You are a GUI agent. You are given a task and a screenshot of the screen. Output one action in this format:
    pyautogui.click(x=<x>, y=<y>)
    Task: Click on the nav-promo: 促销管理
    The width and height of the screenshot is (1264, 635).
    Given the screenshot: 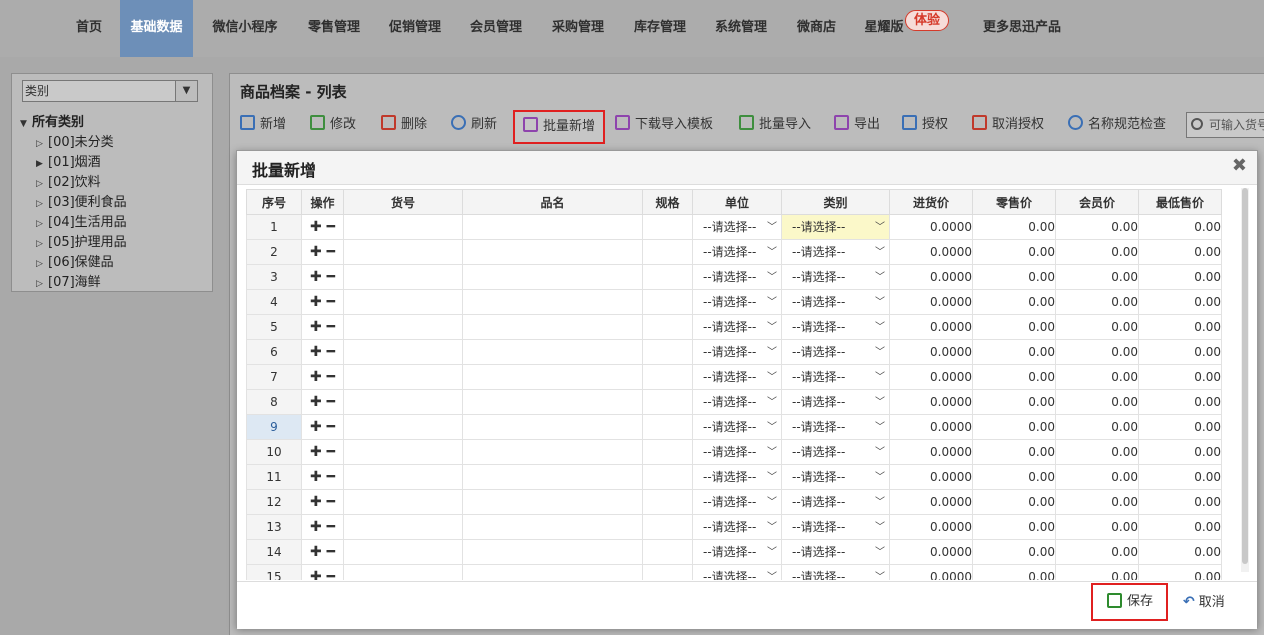 What is the action you would take?
    pyautogui.click(x=415, y=28)
    